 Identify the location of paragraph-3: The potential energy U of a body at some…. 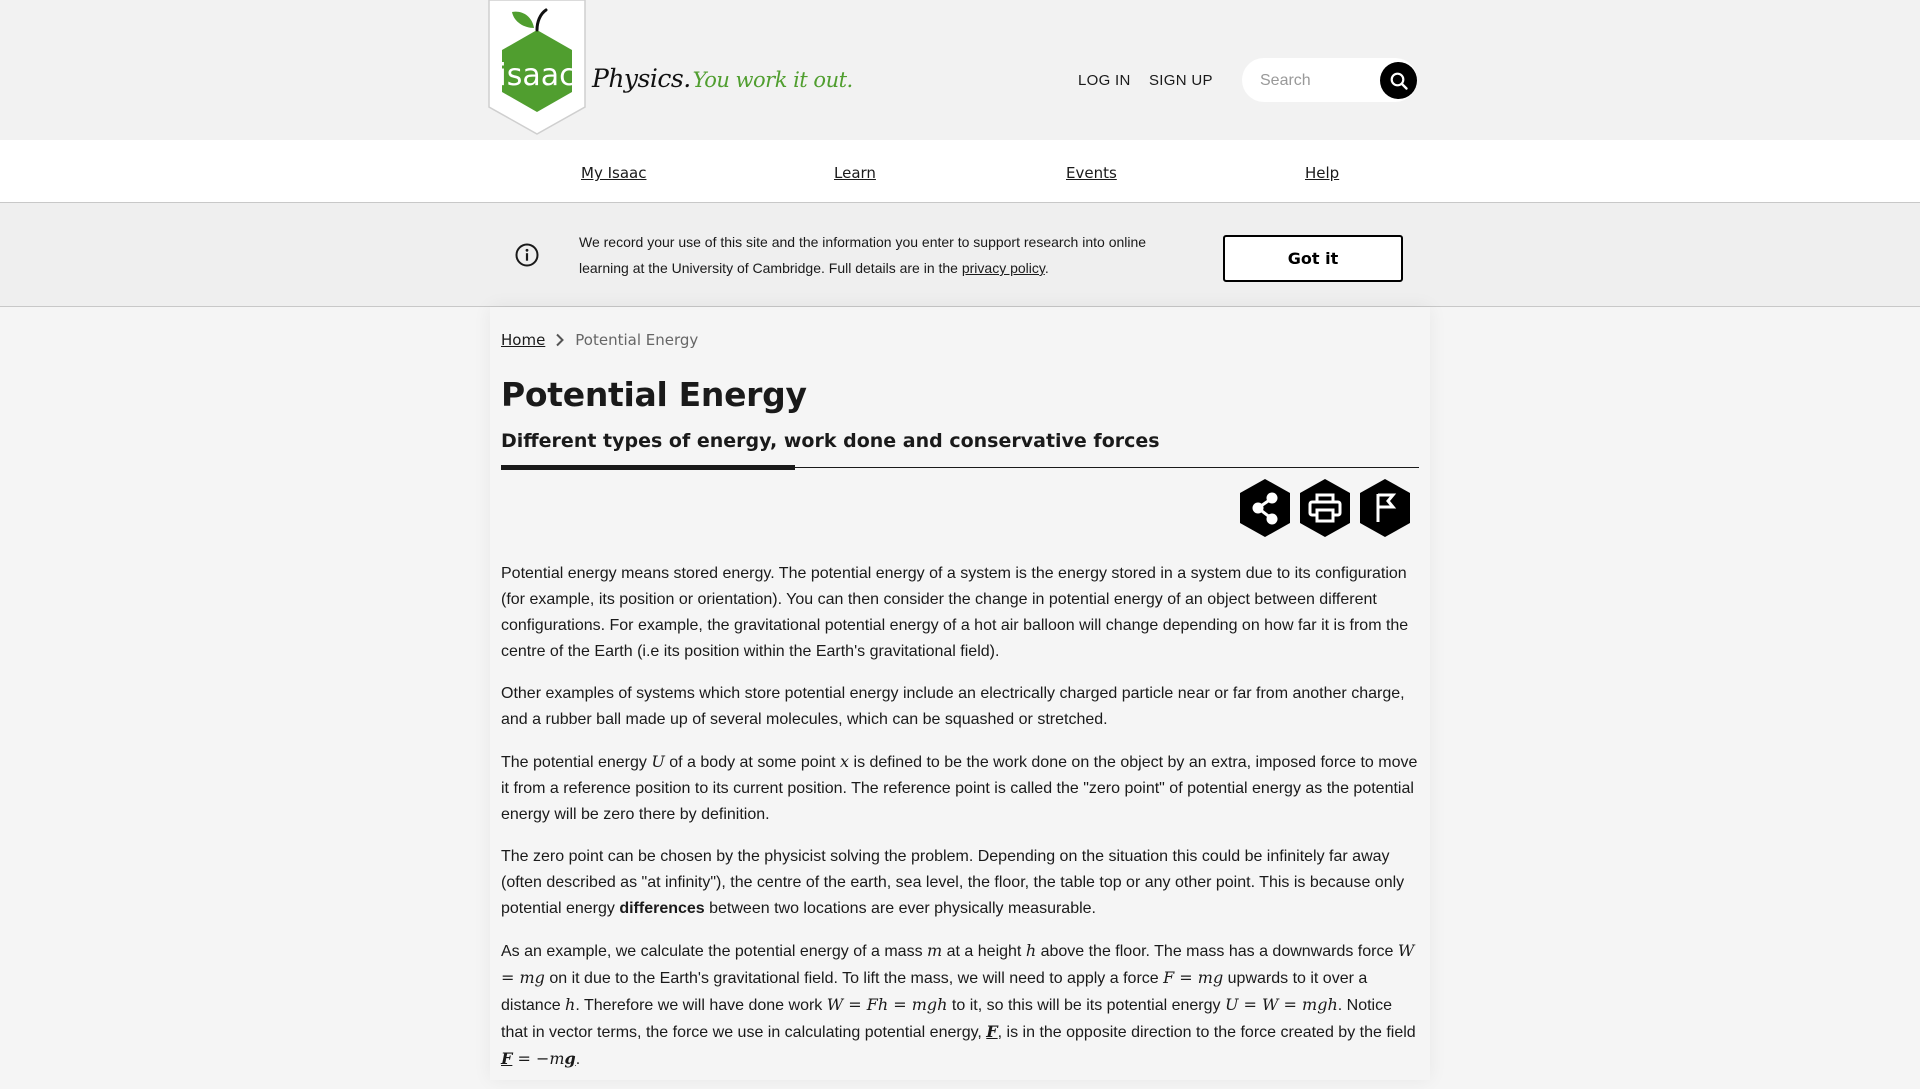
(961, 788).